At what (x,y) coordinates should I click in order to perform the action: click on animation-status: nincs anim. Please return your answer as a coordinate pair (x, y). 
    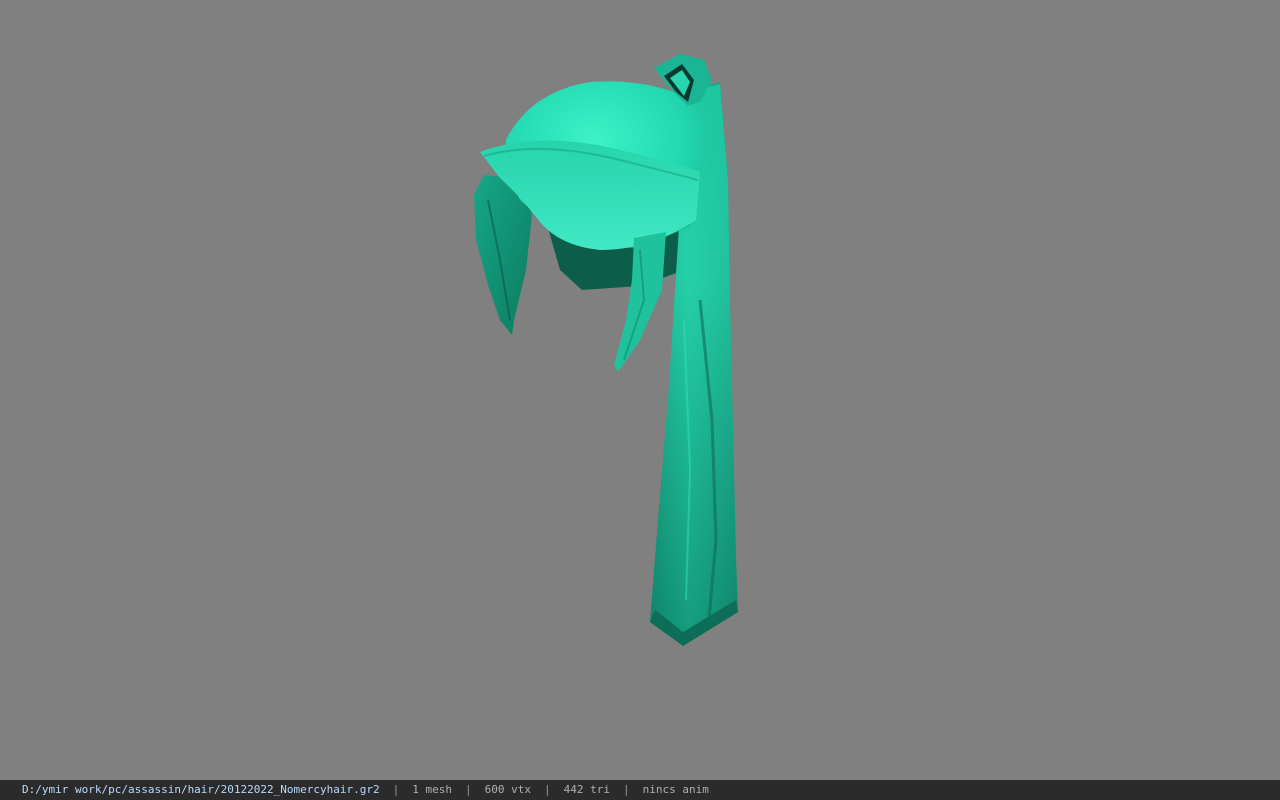
    Looking at the image, I should click on (675, 789).